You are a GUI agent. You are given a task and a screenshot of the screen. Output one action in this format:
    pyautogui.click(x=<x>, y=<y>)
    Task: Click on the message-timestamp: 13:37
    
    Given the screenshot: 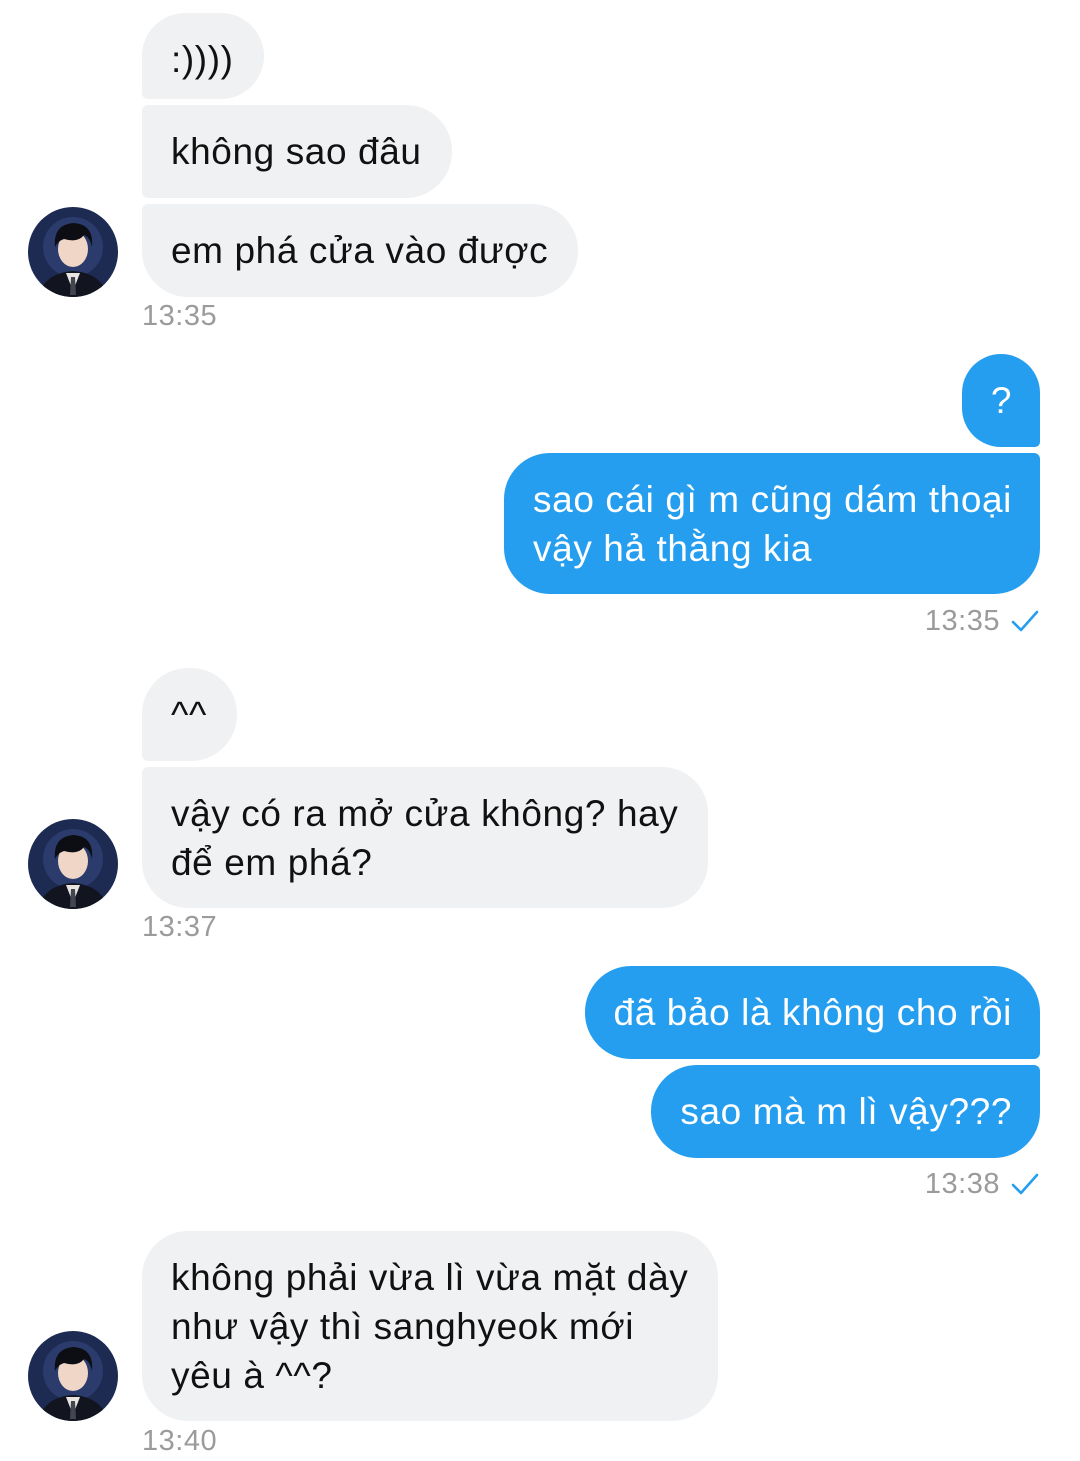 What is the action you would take?
    pyautogui.click(x=180, y=927)
    